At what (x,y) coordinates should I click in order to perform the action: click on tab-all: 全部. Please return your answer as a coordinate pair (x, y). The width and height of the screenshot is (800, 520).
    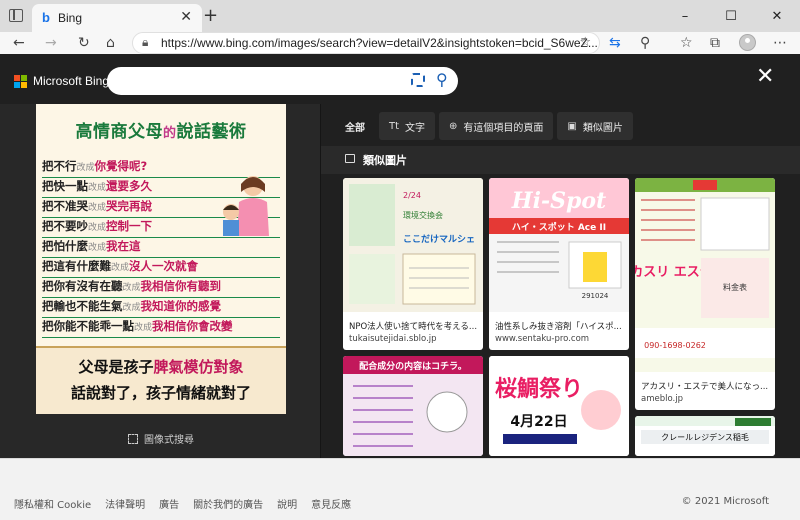
    Looking at the image, I should click on (355, 126).